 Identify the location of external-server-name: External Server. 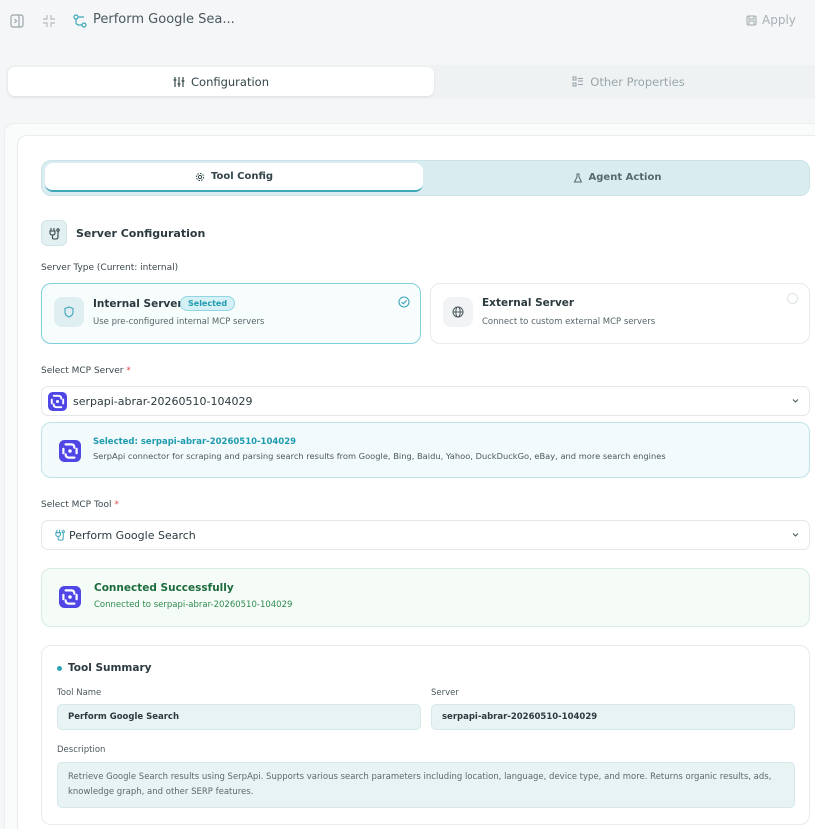
(528, 303).